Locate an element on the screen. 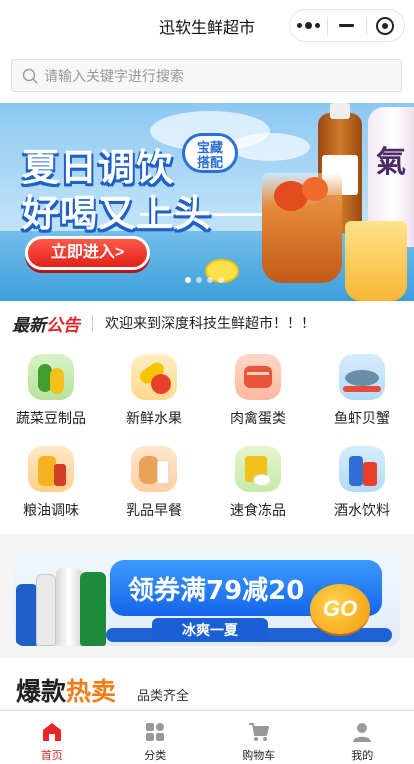 The width and height of the screenshot is (414, 764). home-icon is located at coordinates (51, 732).